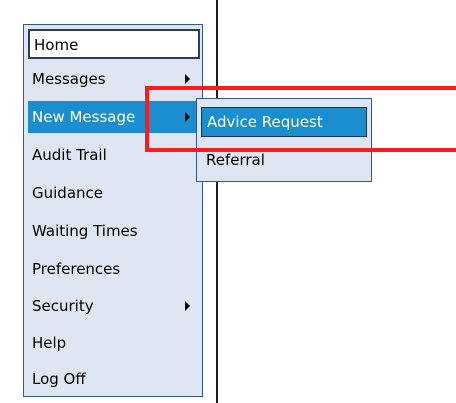 This screenshot has width=456, height=403. I want to click on menu-item-preferences: Preferences, so click(114, 269).